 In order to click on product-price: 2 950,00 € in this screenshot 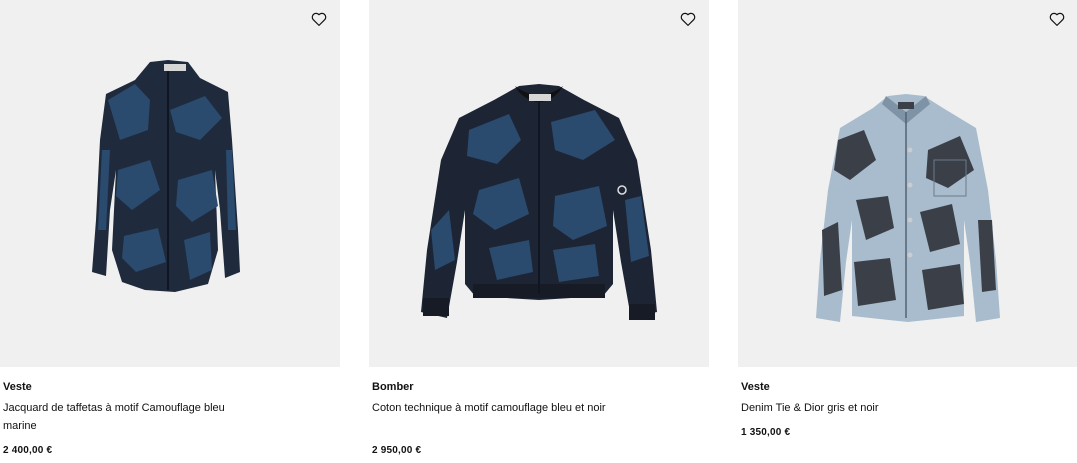, I will do `click(397, 450)`.